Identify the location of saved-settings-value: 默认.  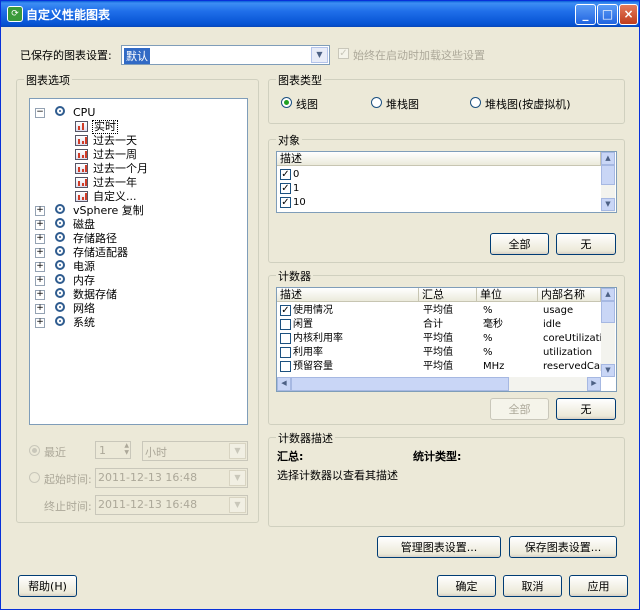
(137, 56).